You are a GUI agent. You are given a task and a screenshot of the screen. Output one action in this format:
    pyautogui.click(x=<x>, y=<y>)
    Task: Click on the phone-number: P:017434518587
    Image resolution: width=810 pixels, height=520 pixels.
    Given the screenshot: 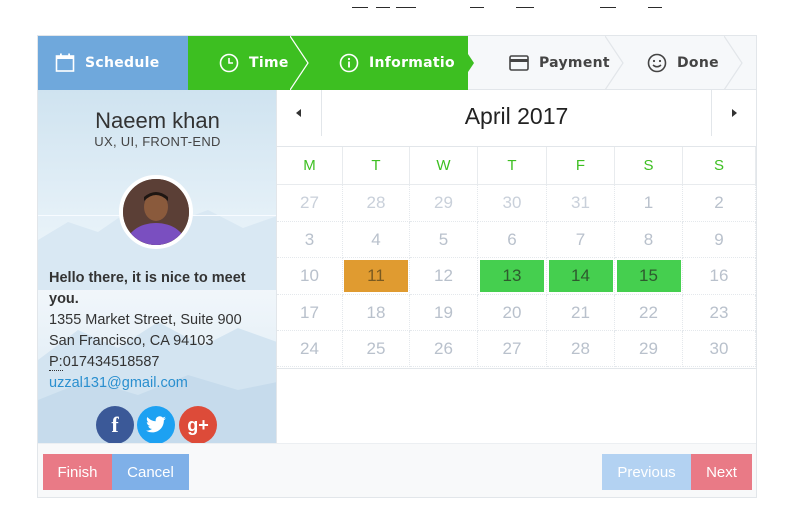 What is the action you would take?
    pyautogui.click(x=104, y=362)
    